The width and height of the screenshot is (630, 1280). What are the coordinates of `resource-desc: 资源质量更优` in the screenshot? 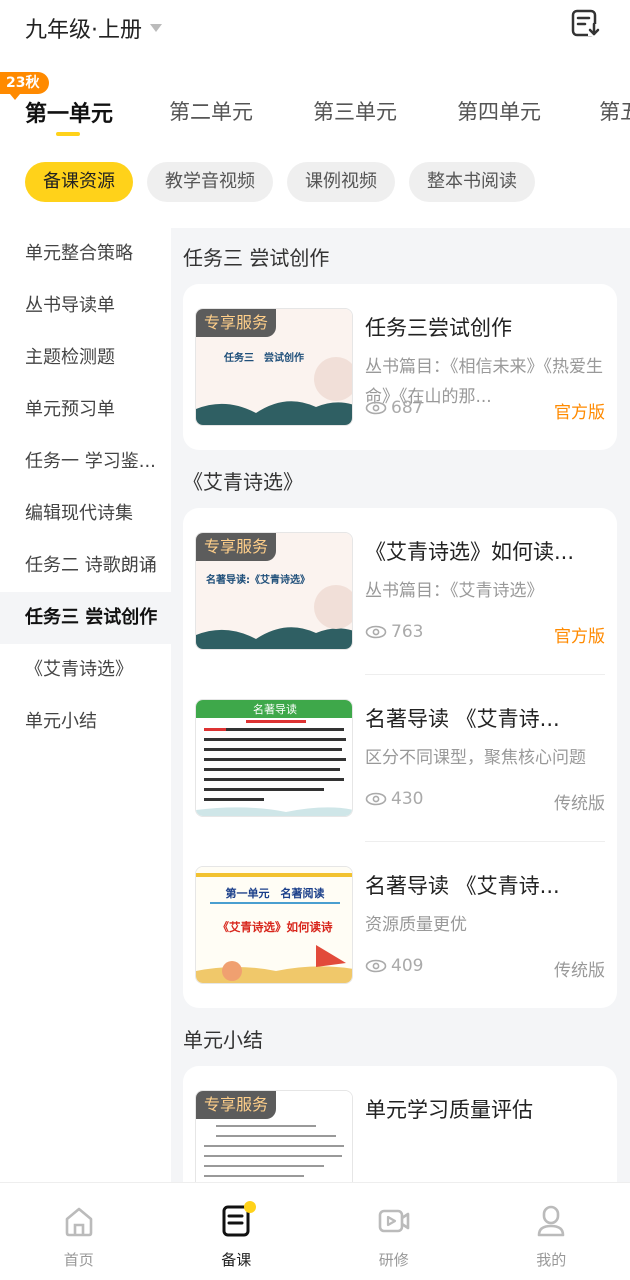 It's located at (416, 925).